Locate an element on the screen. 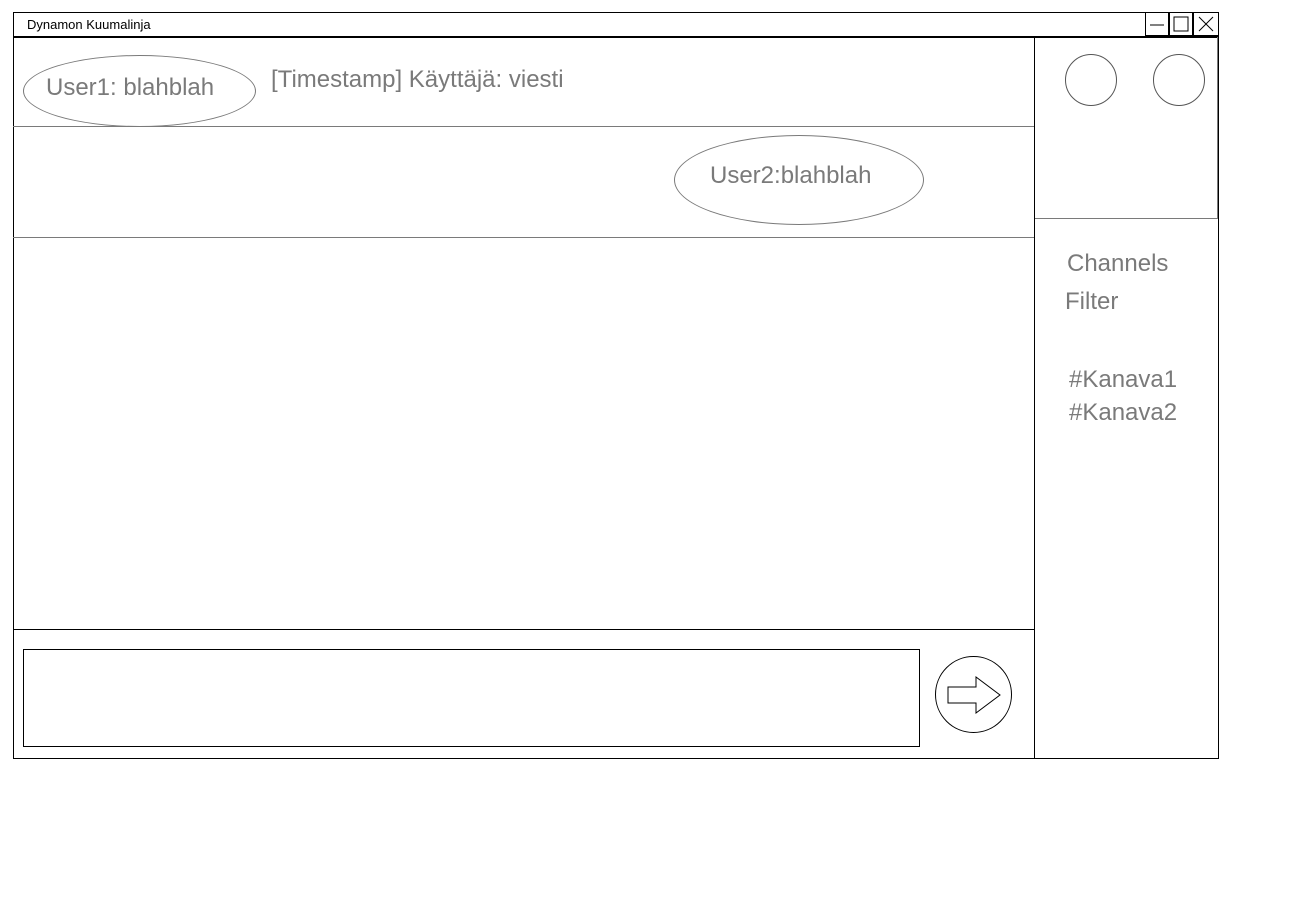 This screenshot has height=914, width=1307. minimize-button is located at coordinates (1157, 24).